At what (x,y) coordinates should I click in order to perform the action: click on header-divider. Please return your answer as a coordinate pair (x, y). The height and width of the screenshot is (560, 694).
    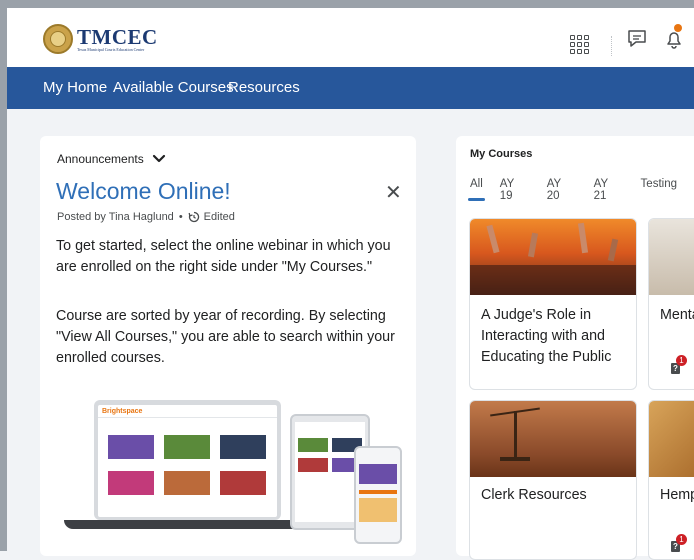
    Looking at the image, I should click on (612, 46).